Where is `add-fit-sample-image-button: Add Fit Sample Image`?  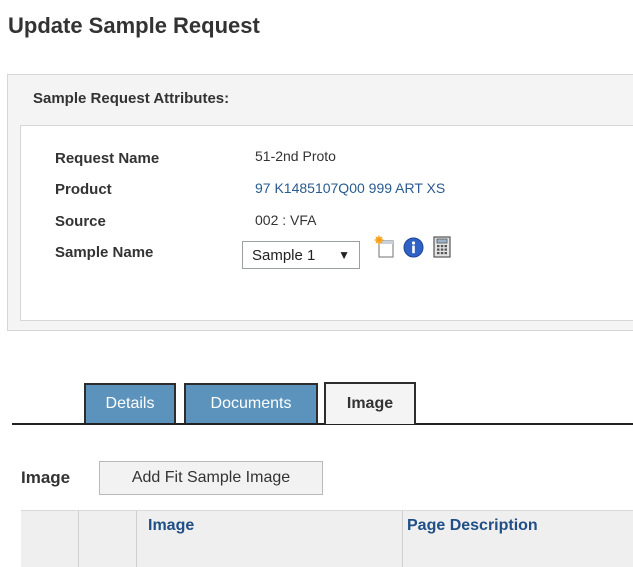 add-fit-sample-image-button: Add Fit Sample Image is located at coordinates (211, 478).